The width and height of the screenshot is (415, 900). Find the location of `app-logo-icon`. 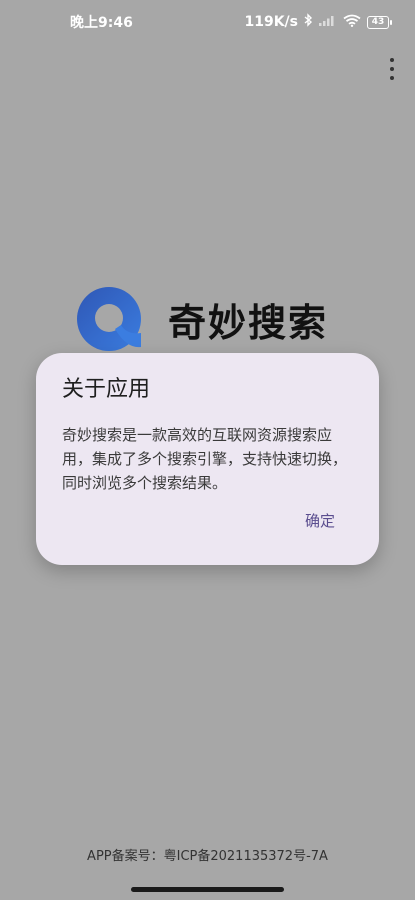

app-logo-icon is located at coordinates (109, 319).